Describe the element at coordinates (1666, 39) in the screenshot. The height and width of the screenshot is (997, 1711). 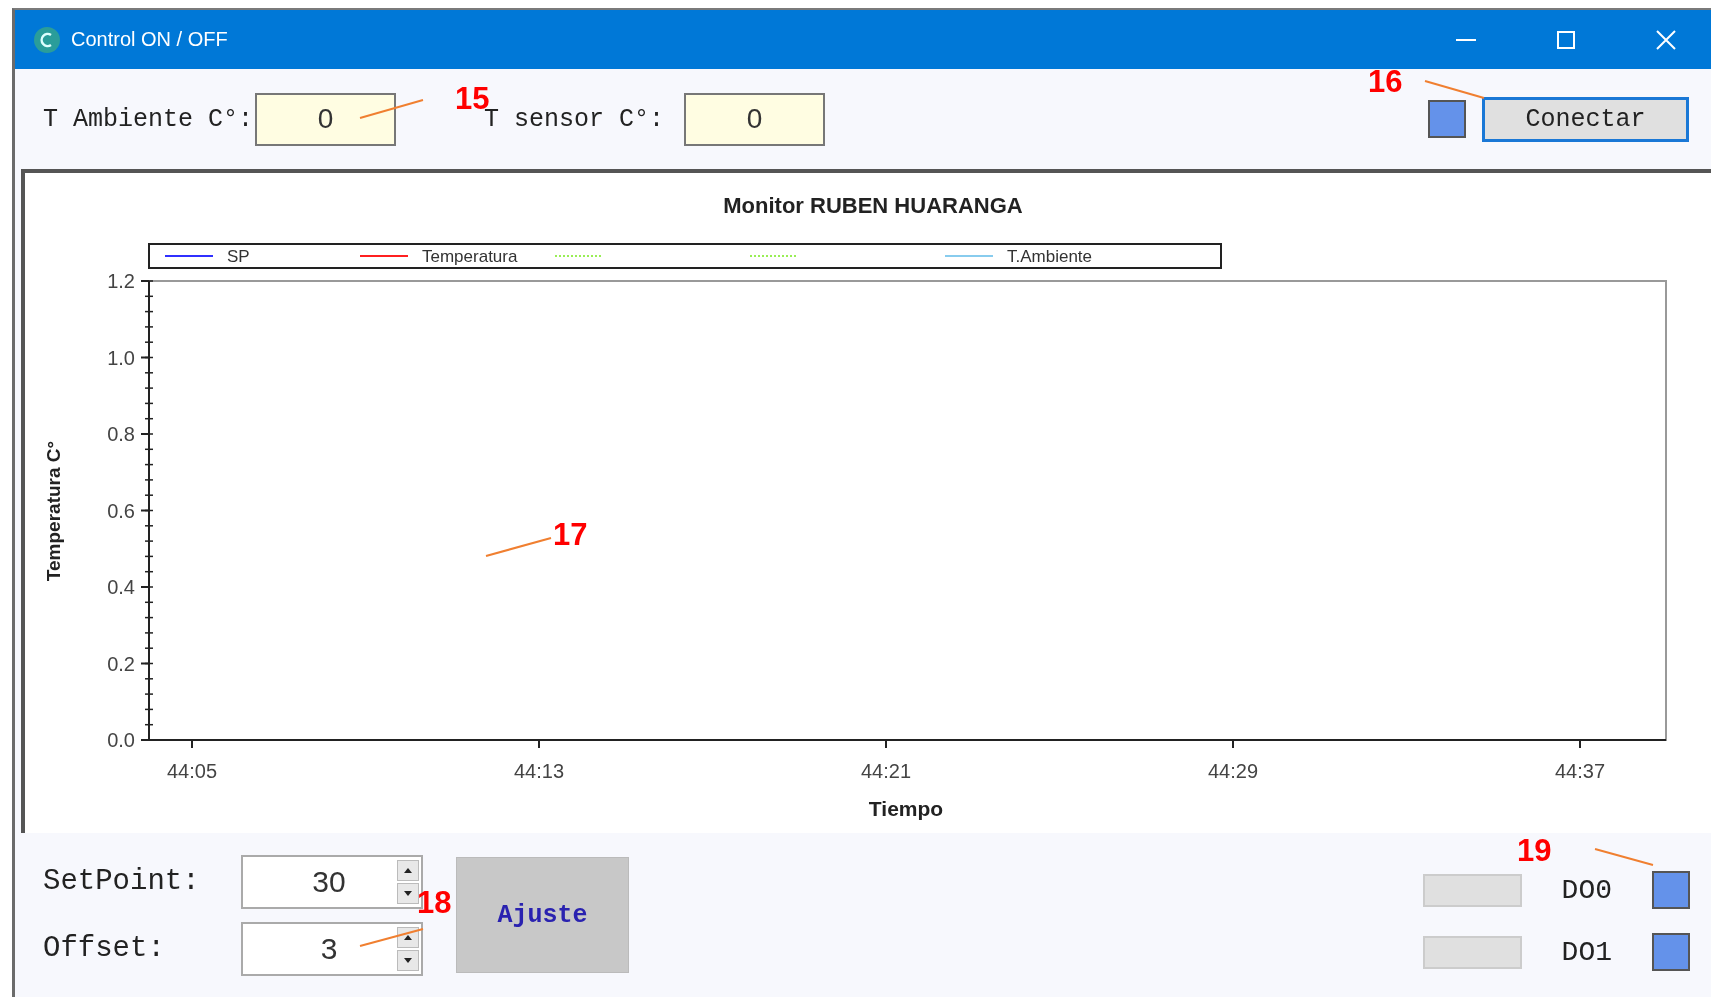
I see `close-icon` at that location.